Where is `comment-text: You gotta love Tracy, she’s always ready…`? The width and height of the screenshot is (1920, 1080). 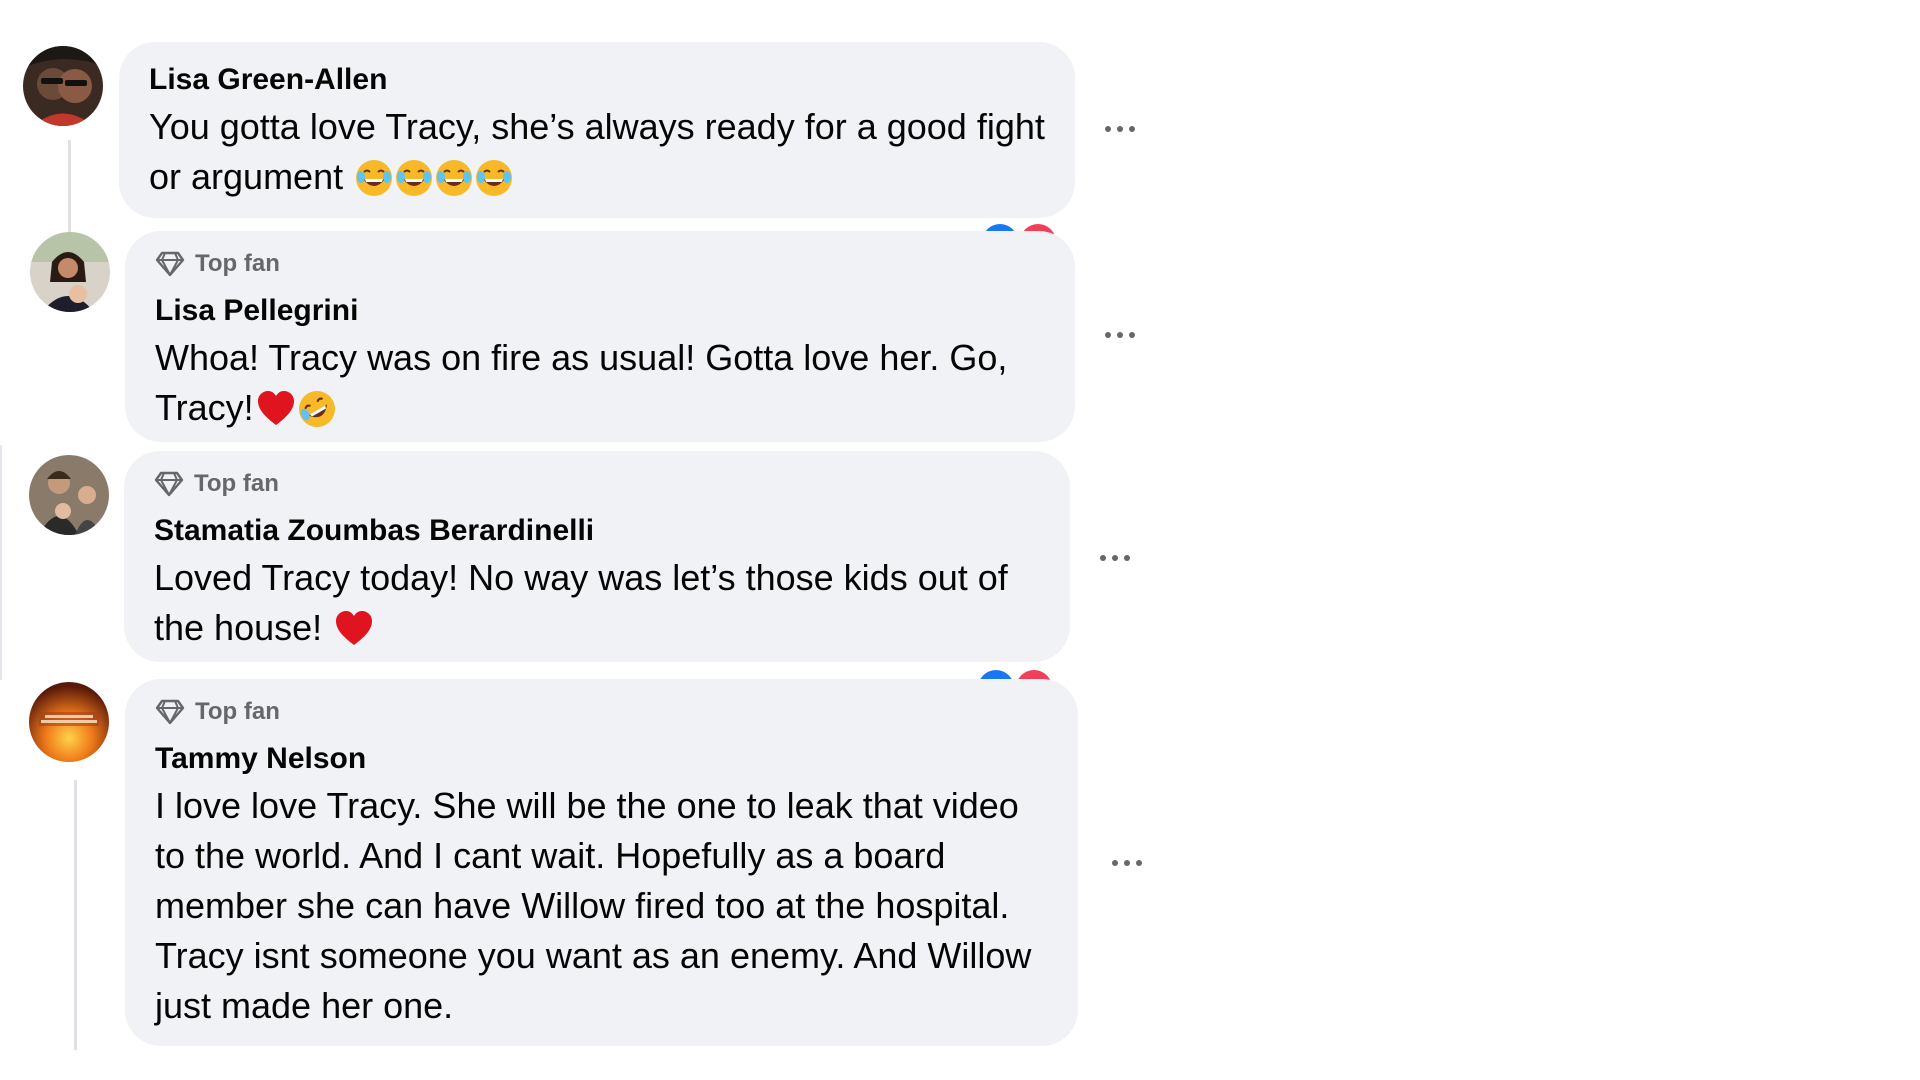
comment-text: You gotta love Tracy, she’s always ready… is located at coordinates (597, 152).